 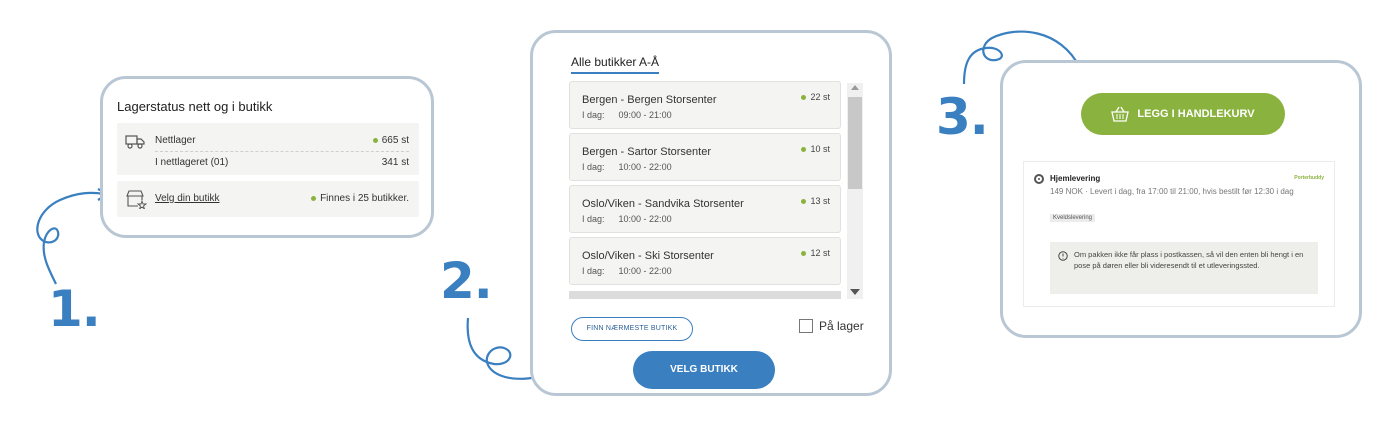 I want to click on store-availability: Finnes i 25 butikker., so click(x=360, y=198).